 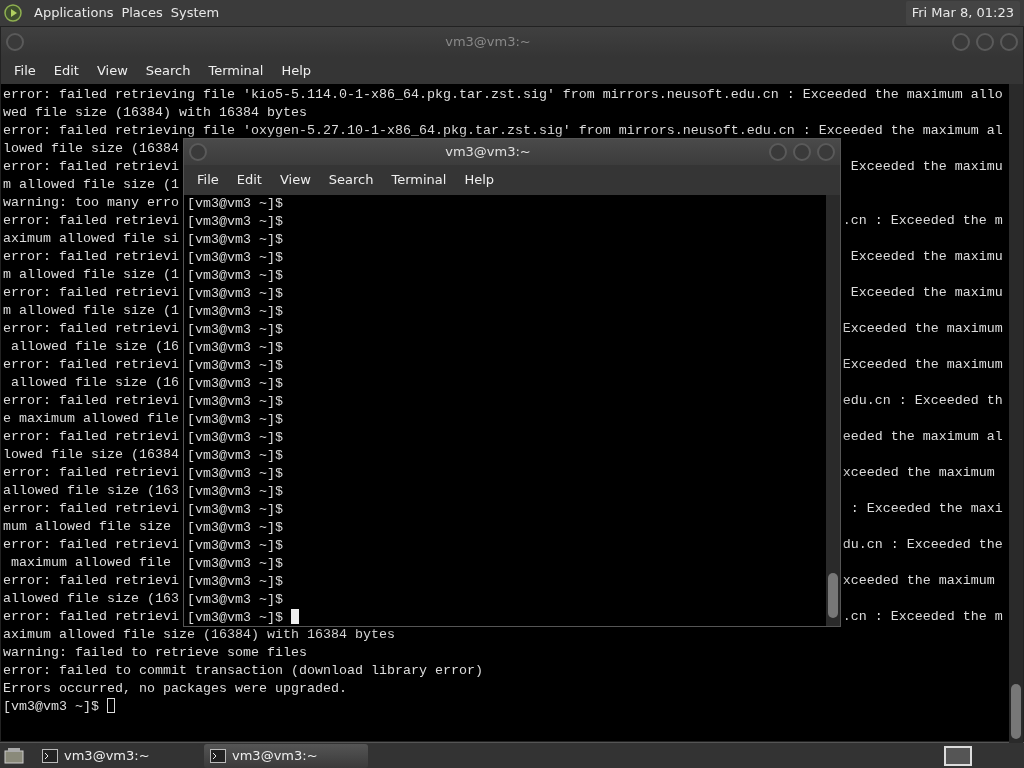 I want to click on terminal-text: error: failed retrieving file 'oxygen-5.27.10-1-x86_64.pkg.tar.zst.sig' from mirrors.neusoft.edu.cn : Exceeded the maximum al, so click(x=503, y=131).